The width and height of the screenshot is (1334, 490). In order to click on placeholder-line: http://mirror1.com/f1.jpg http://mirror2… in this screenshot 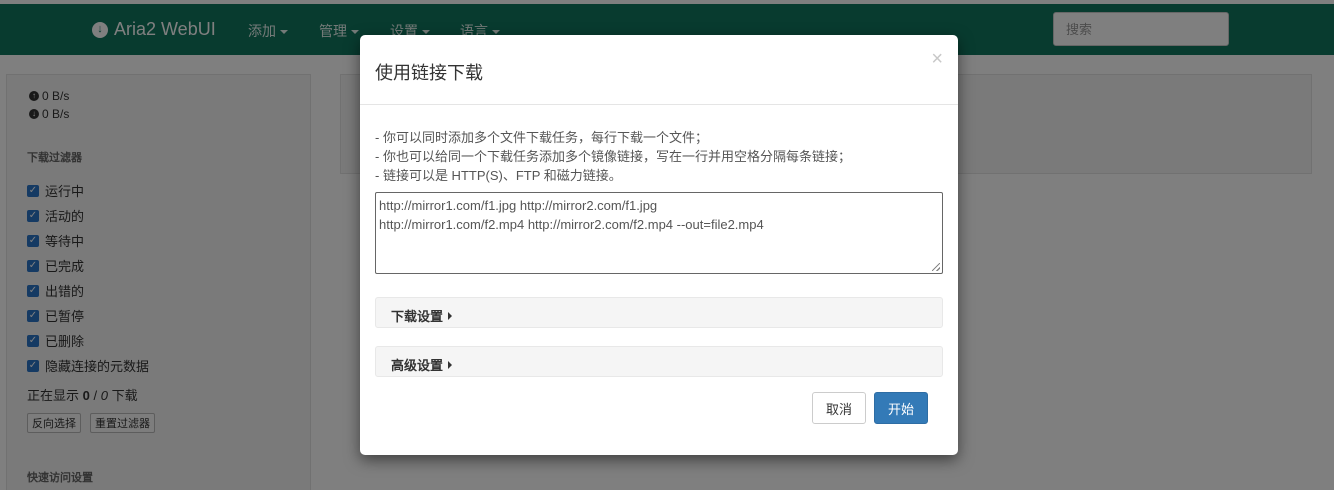, I will do `click(518, 205)`.